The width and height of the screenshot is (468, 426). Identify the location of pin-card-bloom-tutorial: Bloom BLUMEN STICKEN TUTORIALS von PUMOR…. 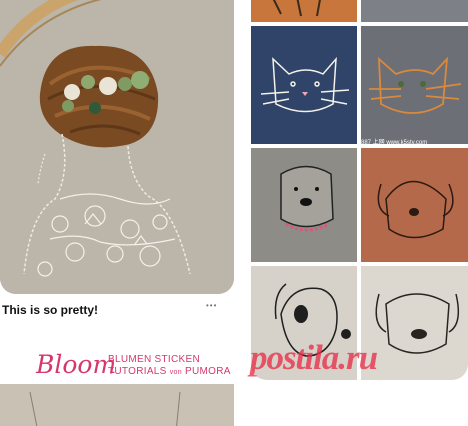
(117, 386).